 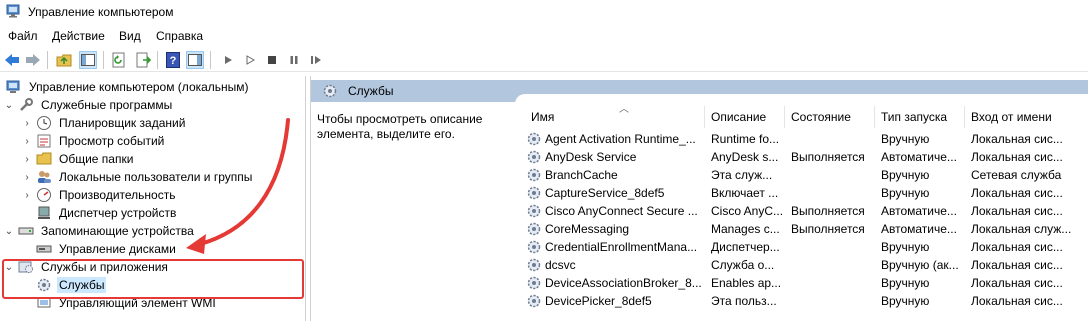 I want to click on tree-item: › Производительность, so click(x=99, y=195).